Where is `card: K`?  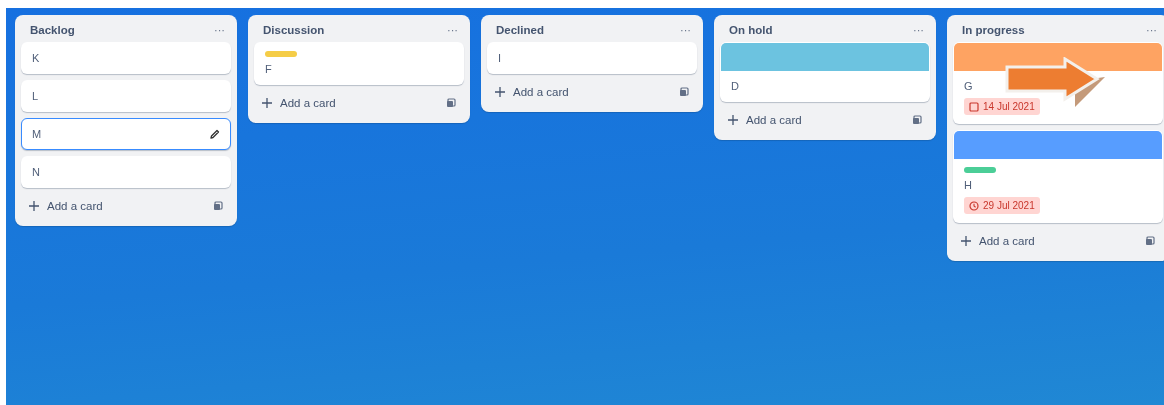
card: K is located at coordinates (126, 58).